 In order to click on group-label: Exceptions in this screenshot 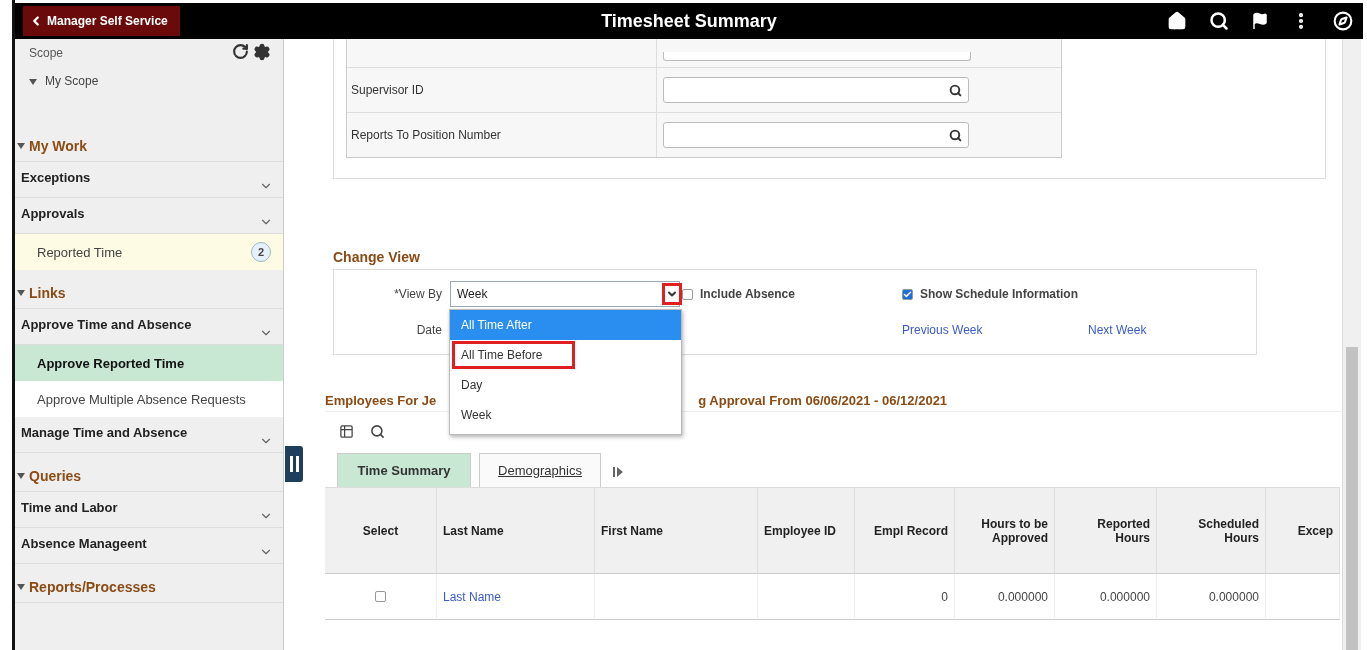, I will do `click(56, 177)`.